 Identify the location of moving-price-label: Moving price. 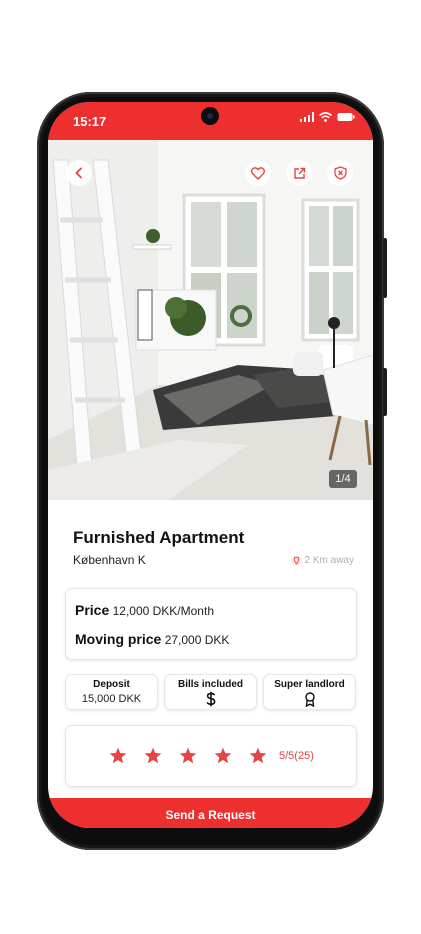
(118, 639).